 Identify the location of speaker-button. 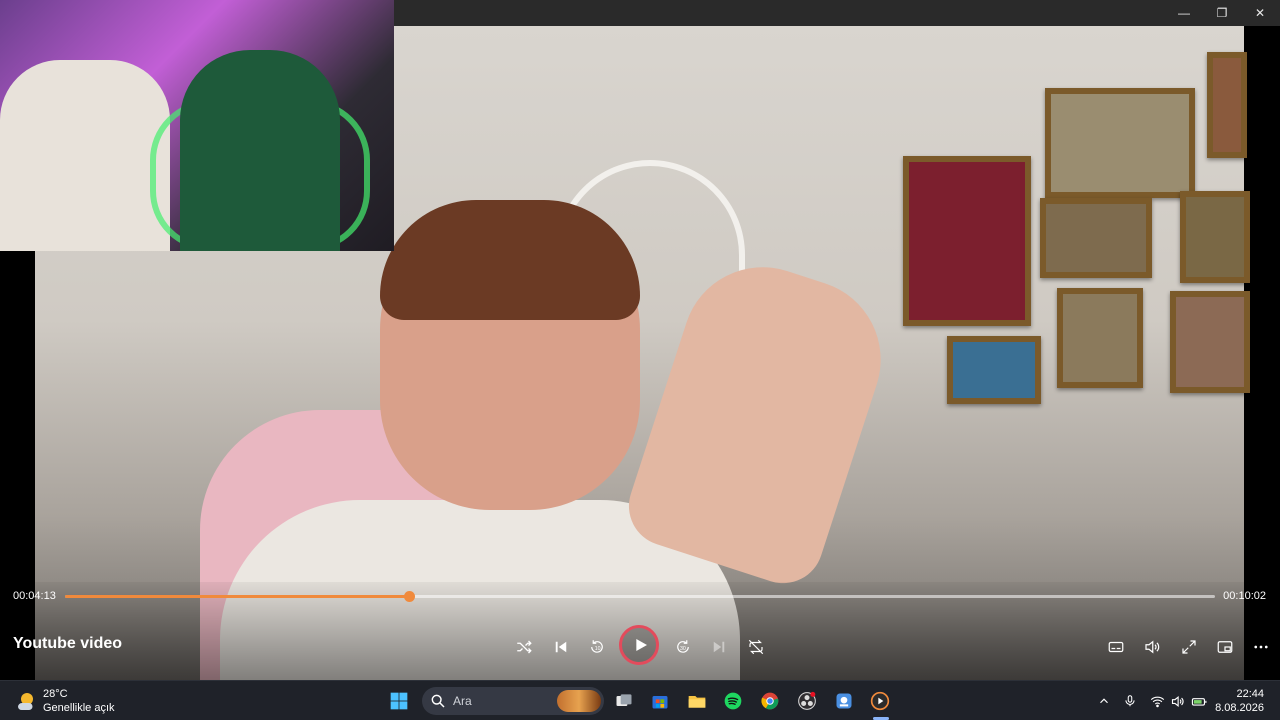
(1177, 701).